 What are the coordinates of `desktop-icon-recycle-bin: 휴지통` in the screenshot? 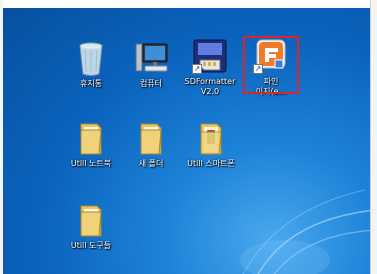 It's located at (91, 63).